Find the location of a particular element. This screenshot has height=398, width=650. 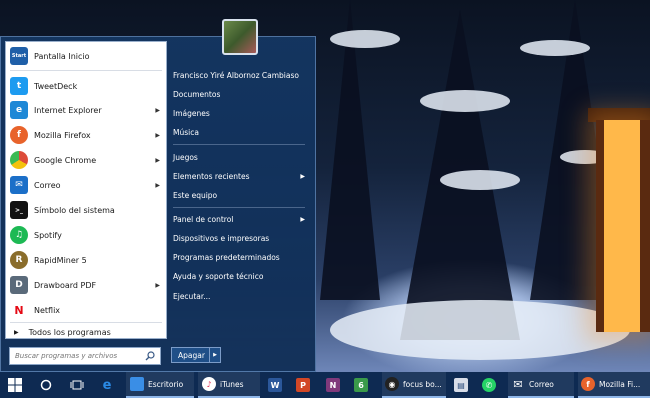

desktop-taskbar-button: Escritorio is located at coordinates (160, 385).